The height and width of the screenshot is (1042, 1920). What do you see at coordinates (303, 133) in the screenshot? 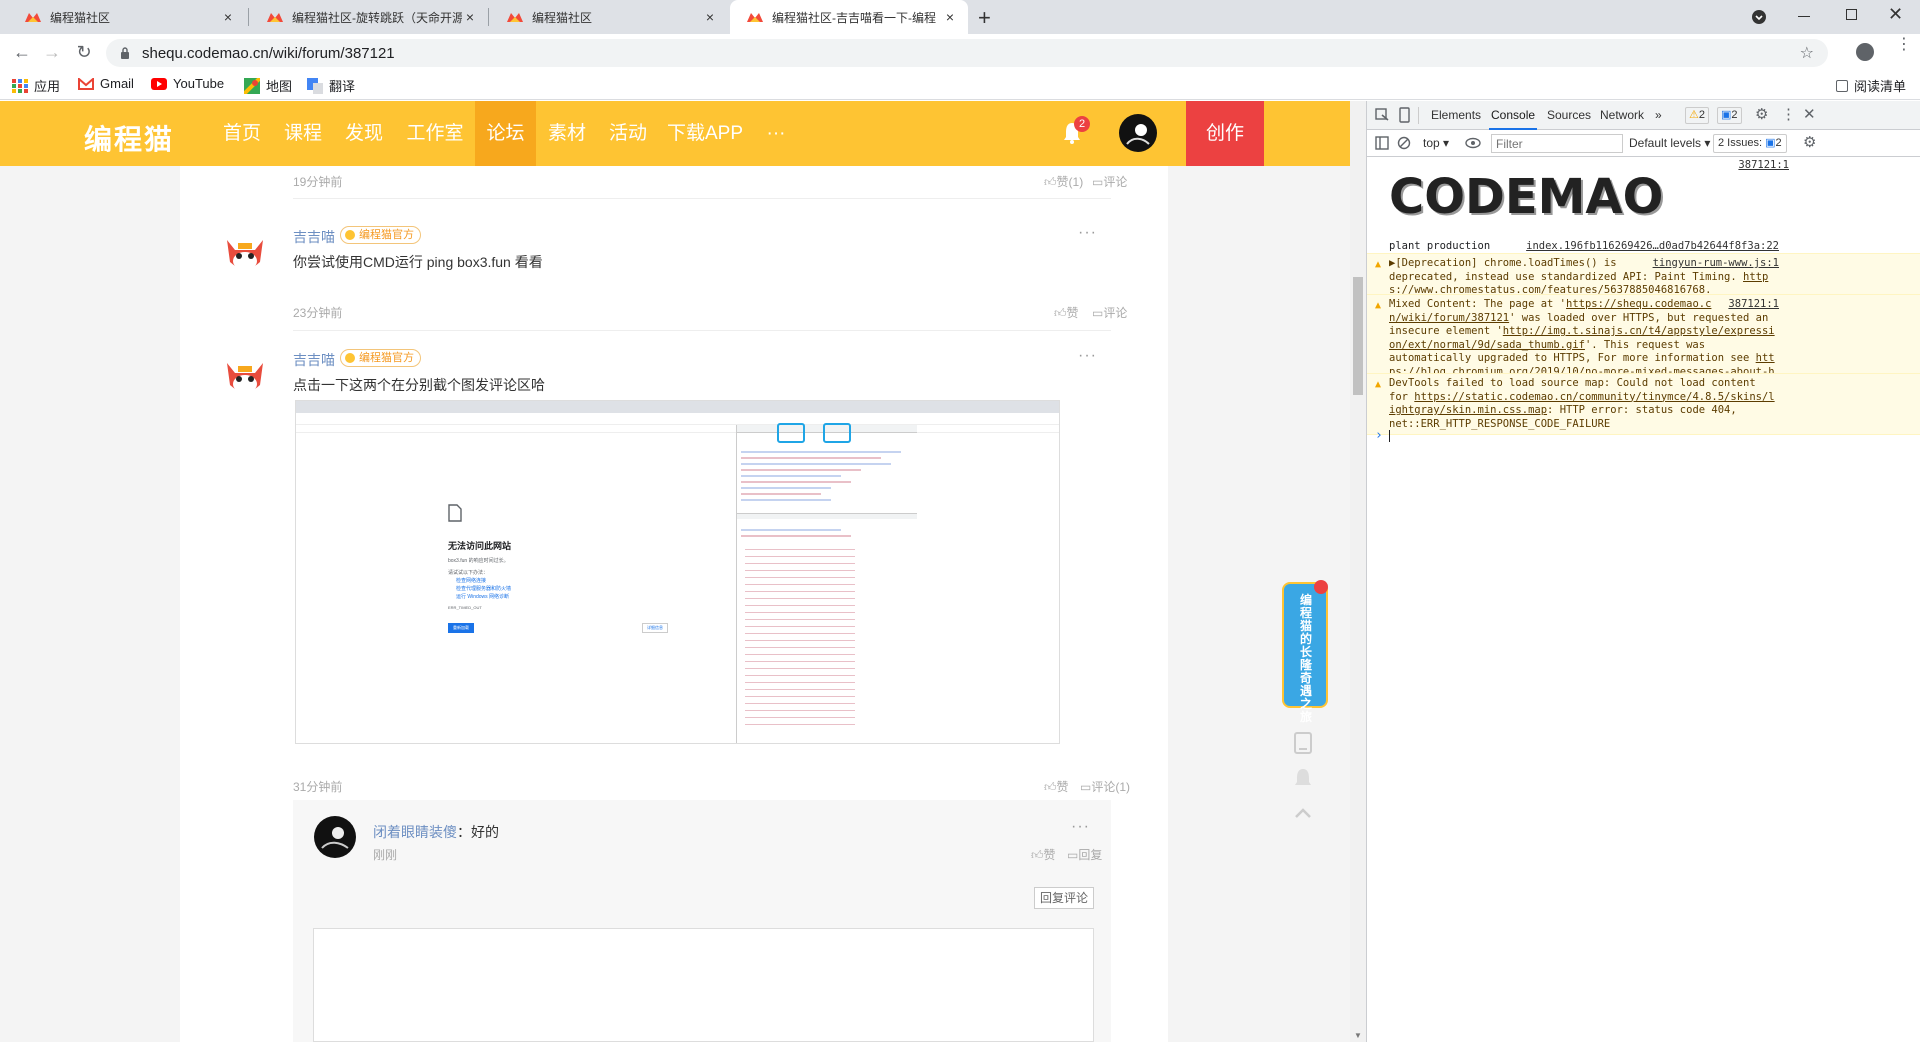
I see `nav-courses: 课程` at bounding box center [303, 133].